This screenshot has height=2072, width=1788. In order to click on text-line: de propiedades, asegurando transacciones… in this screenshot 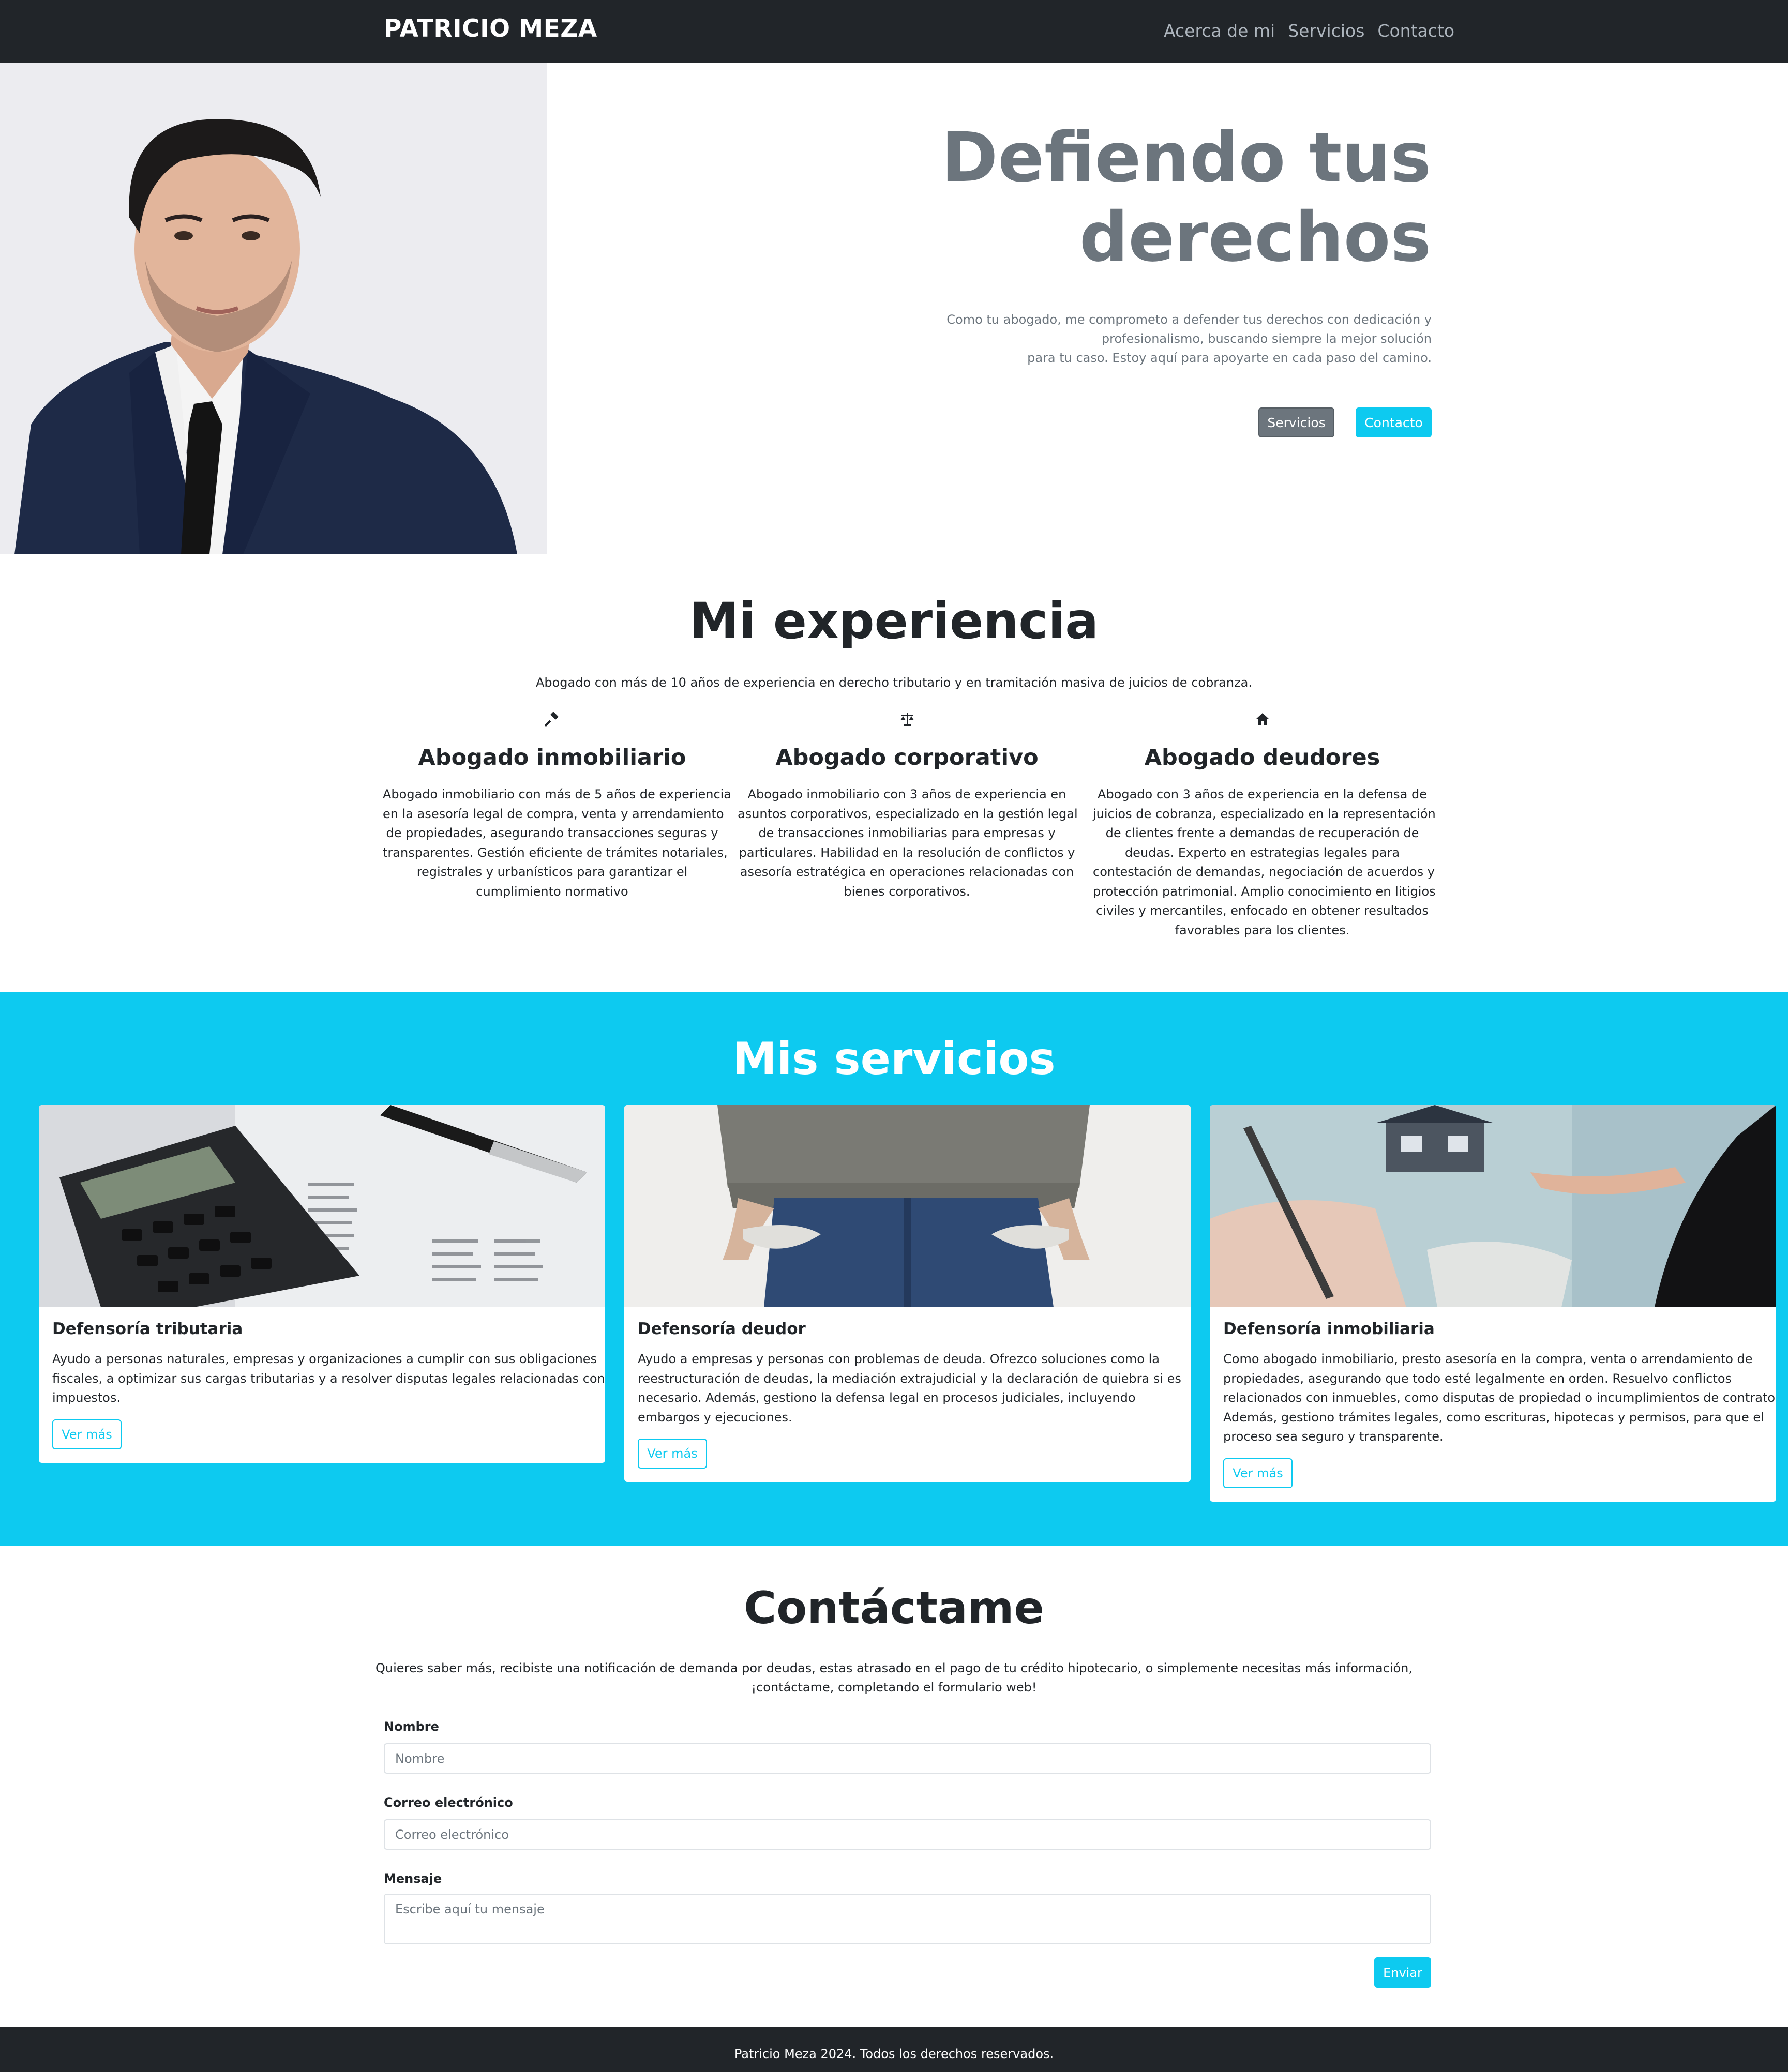, I will do `click(552, 833)`.